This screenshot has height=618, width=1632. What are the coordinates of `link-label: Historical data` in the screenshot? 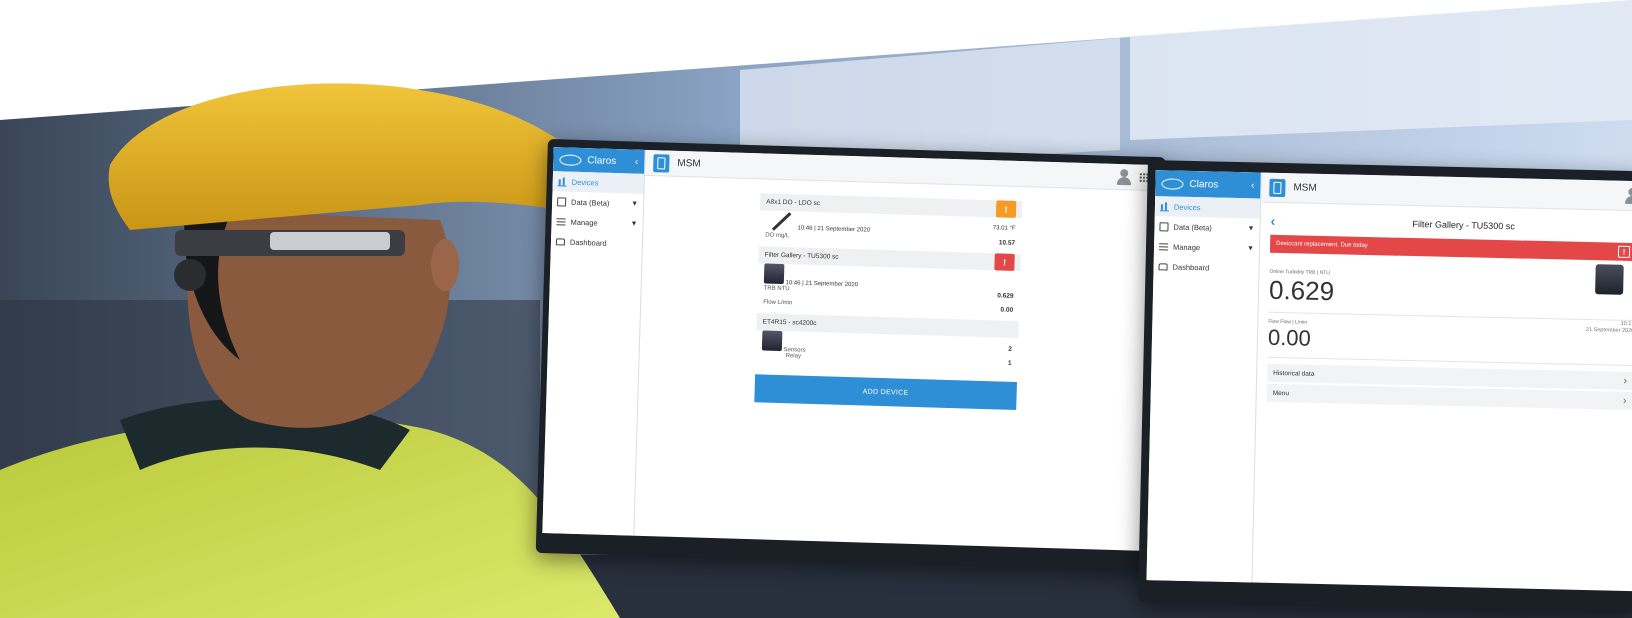 It's located at (1294, 373).